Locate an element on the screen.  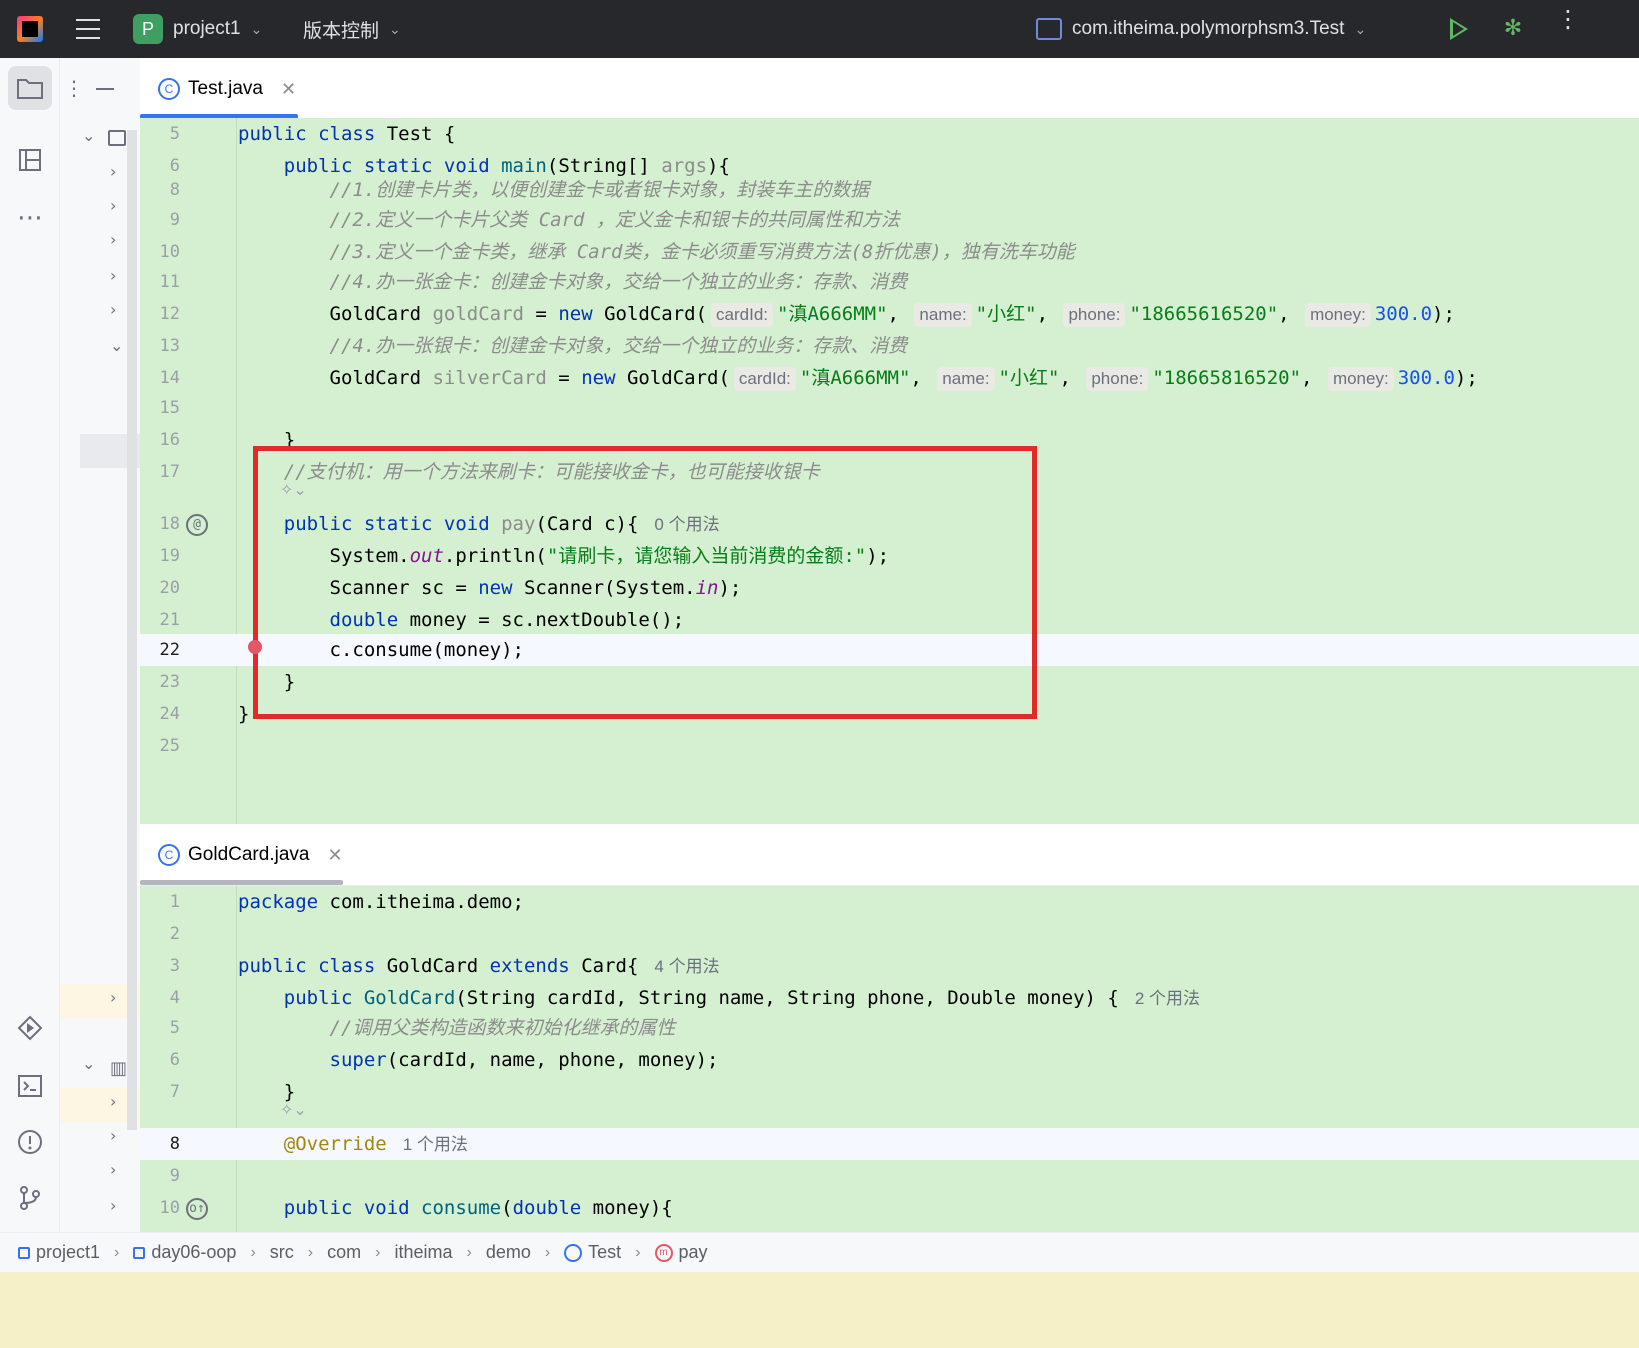
project-selector: P project1 ⌄ is located at coordinates (197, 29).